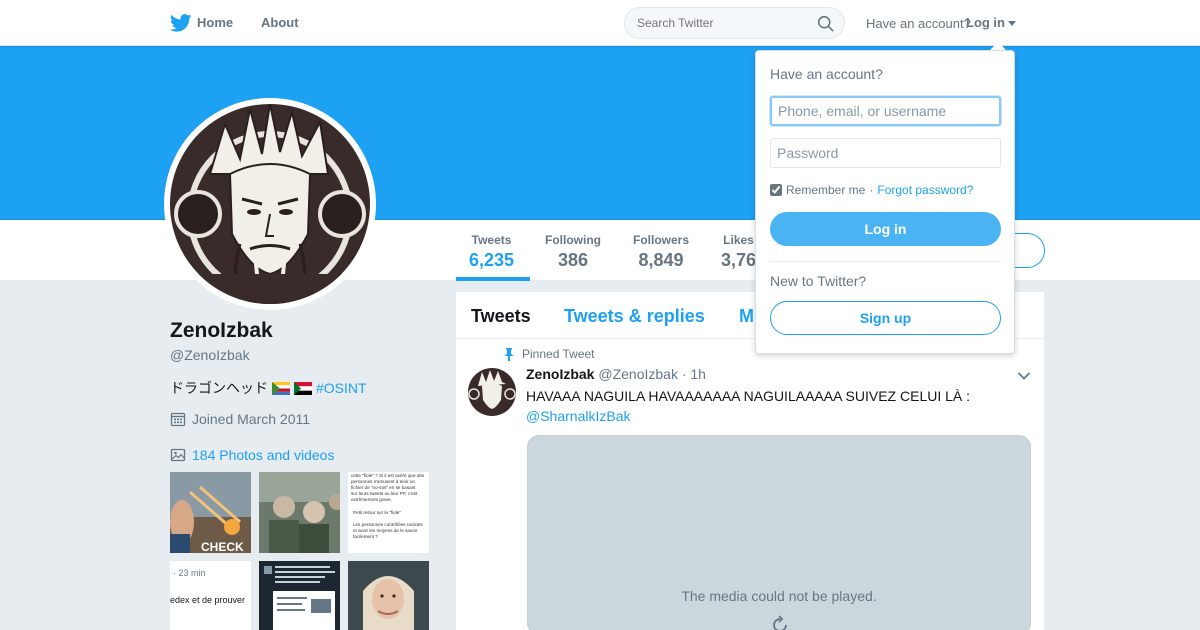  I want to click on tweet-header: ZenoIzbak @ZenoIzbak · 1h, so click(616, 374).